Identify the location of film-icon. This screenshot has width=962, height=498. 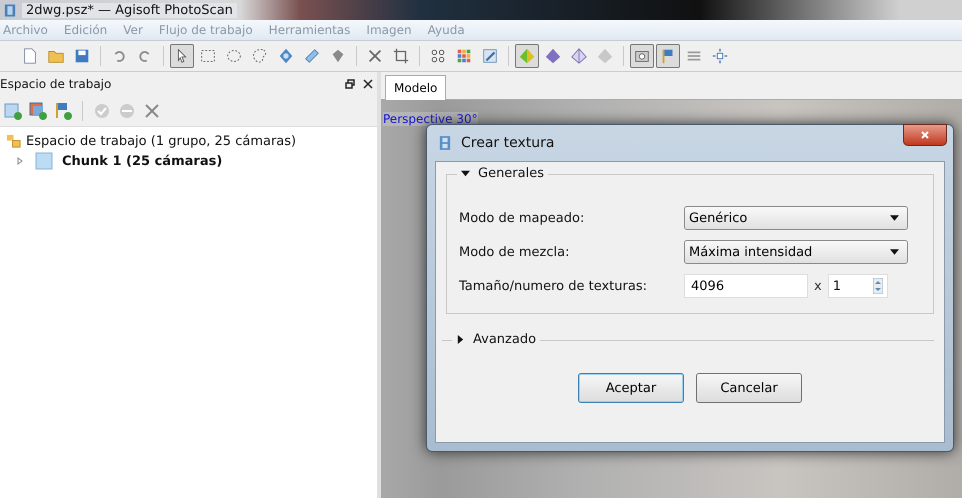
(445, 143).